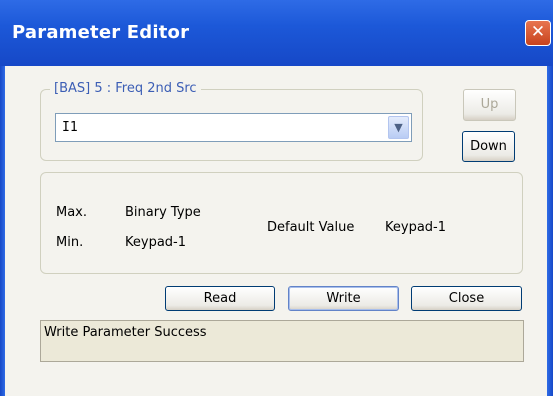 The height and width of the screenshot is (396, 553). Describe the element at coordinates (70, 127) in the screenshot. I see `combobox-value: I1` at that location.